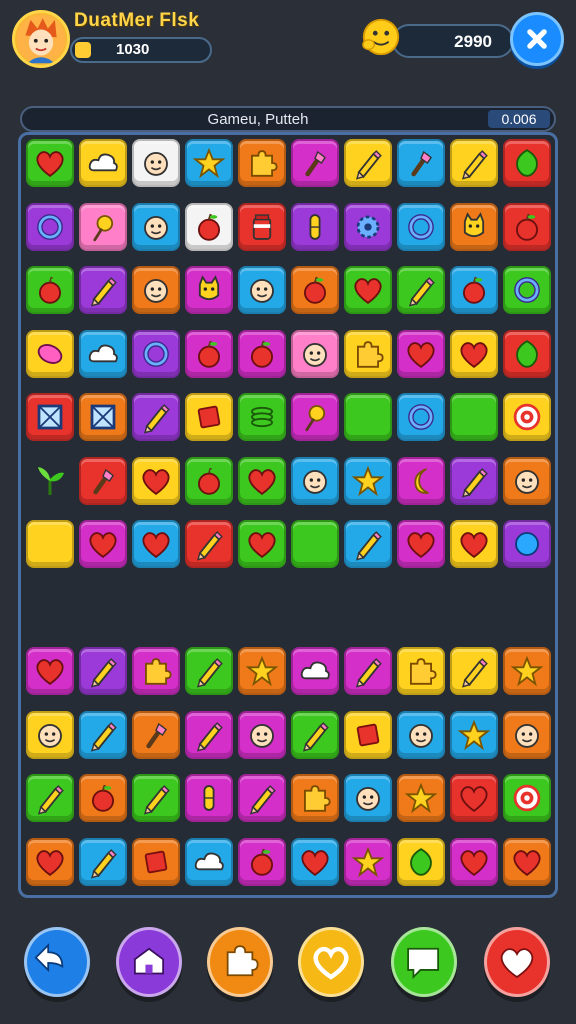 The image size is (576, 1024). What do you see at coordinates (41, 39) in the screenshot?
I see `player-avatar` at bounding box center [41, 39].